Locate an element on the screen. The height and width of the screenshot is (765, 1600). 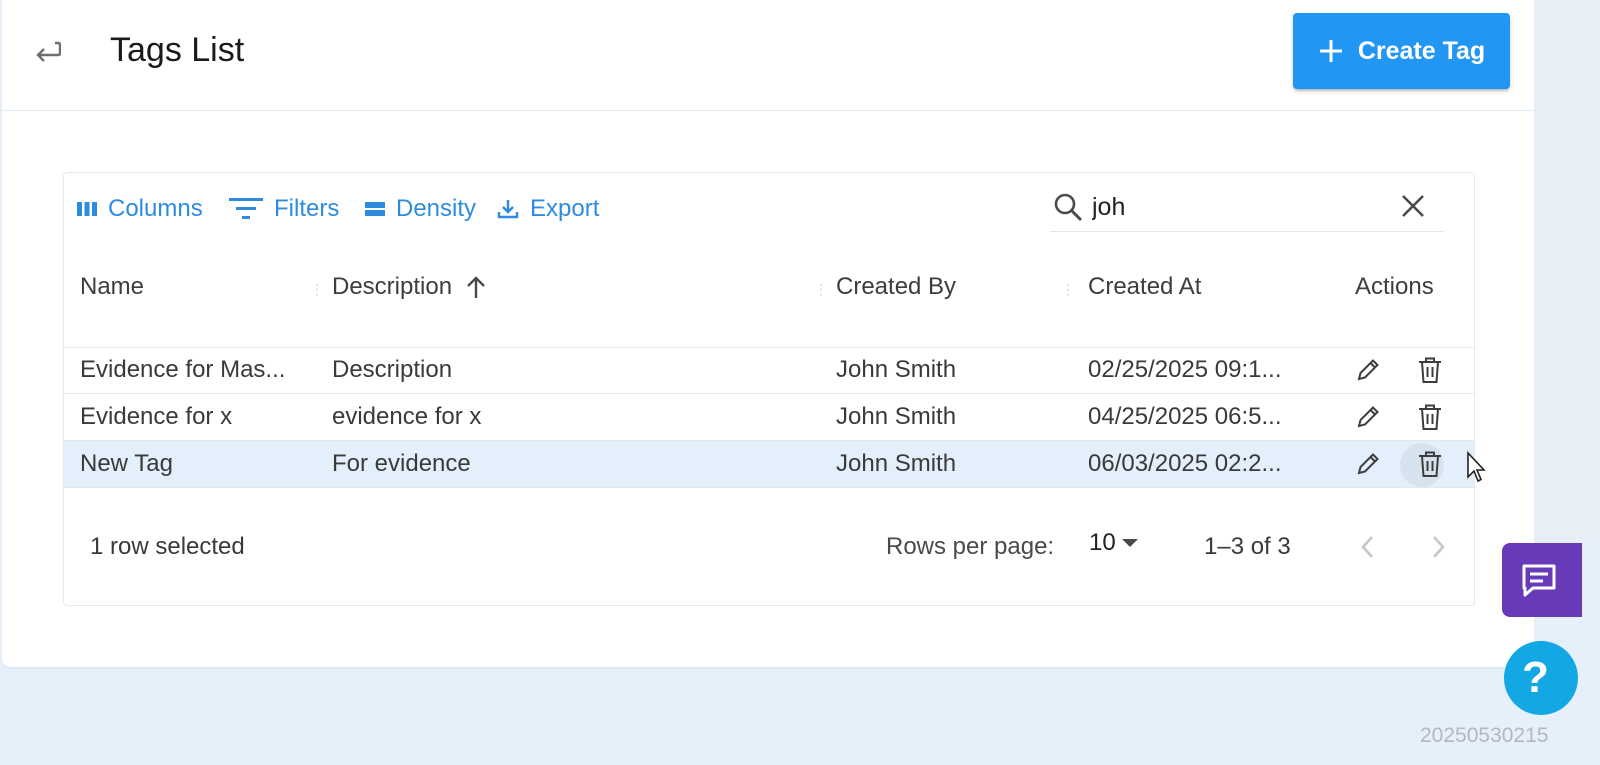
quick-search is located at coordinates (1247, 208).